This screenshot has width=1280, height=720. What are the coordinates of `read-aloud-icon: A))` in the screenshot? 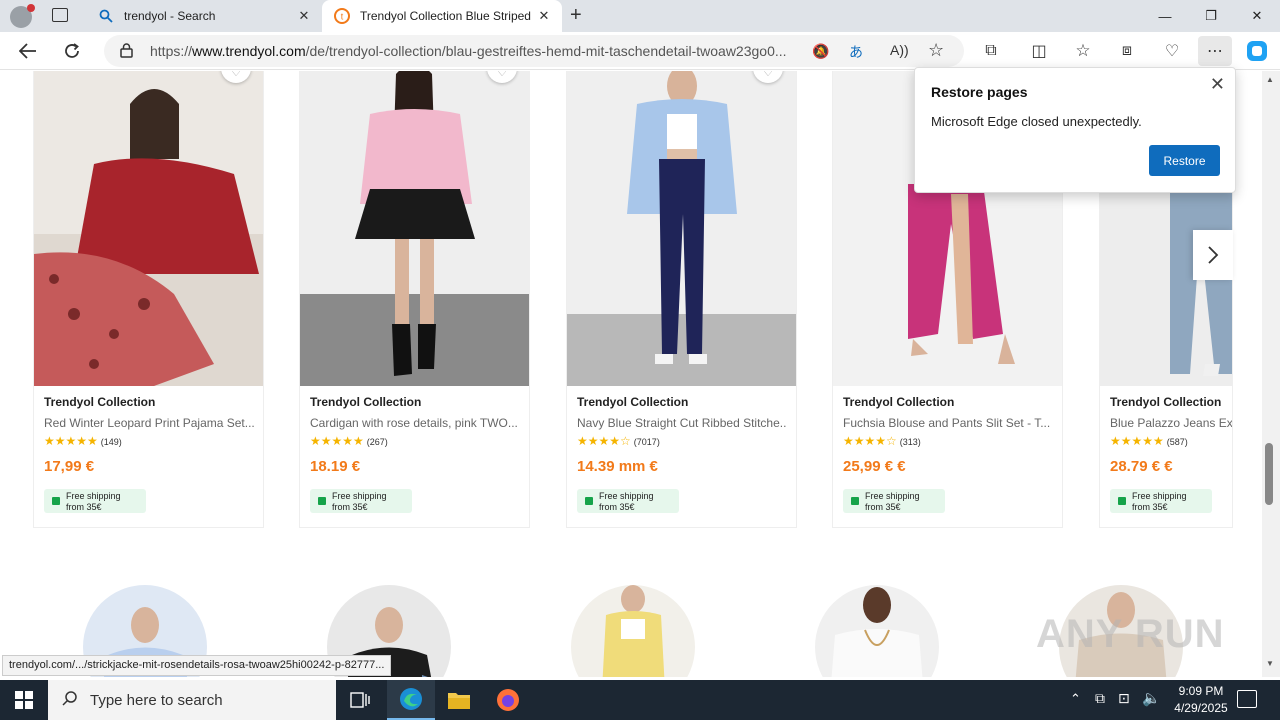 It's located at (899, 50).